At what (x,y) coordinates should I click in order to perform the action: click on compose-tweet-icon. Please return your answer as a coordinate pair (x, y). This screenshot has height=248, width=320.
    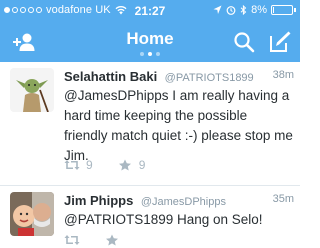
    Looking at the image, I should click on (280, 42).